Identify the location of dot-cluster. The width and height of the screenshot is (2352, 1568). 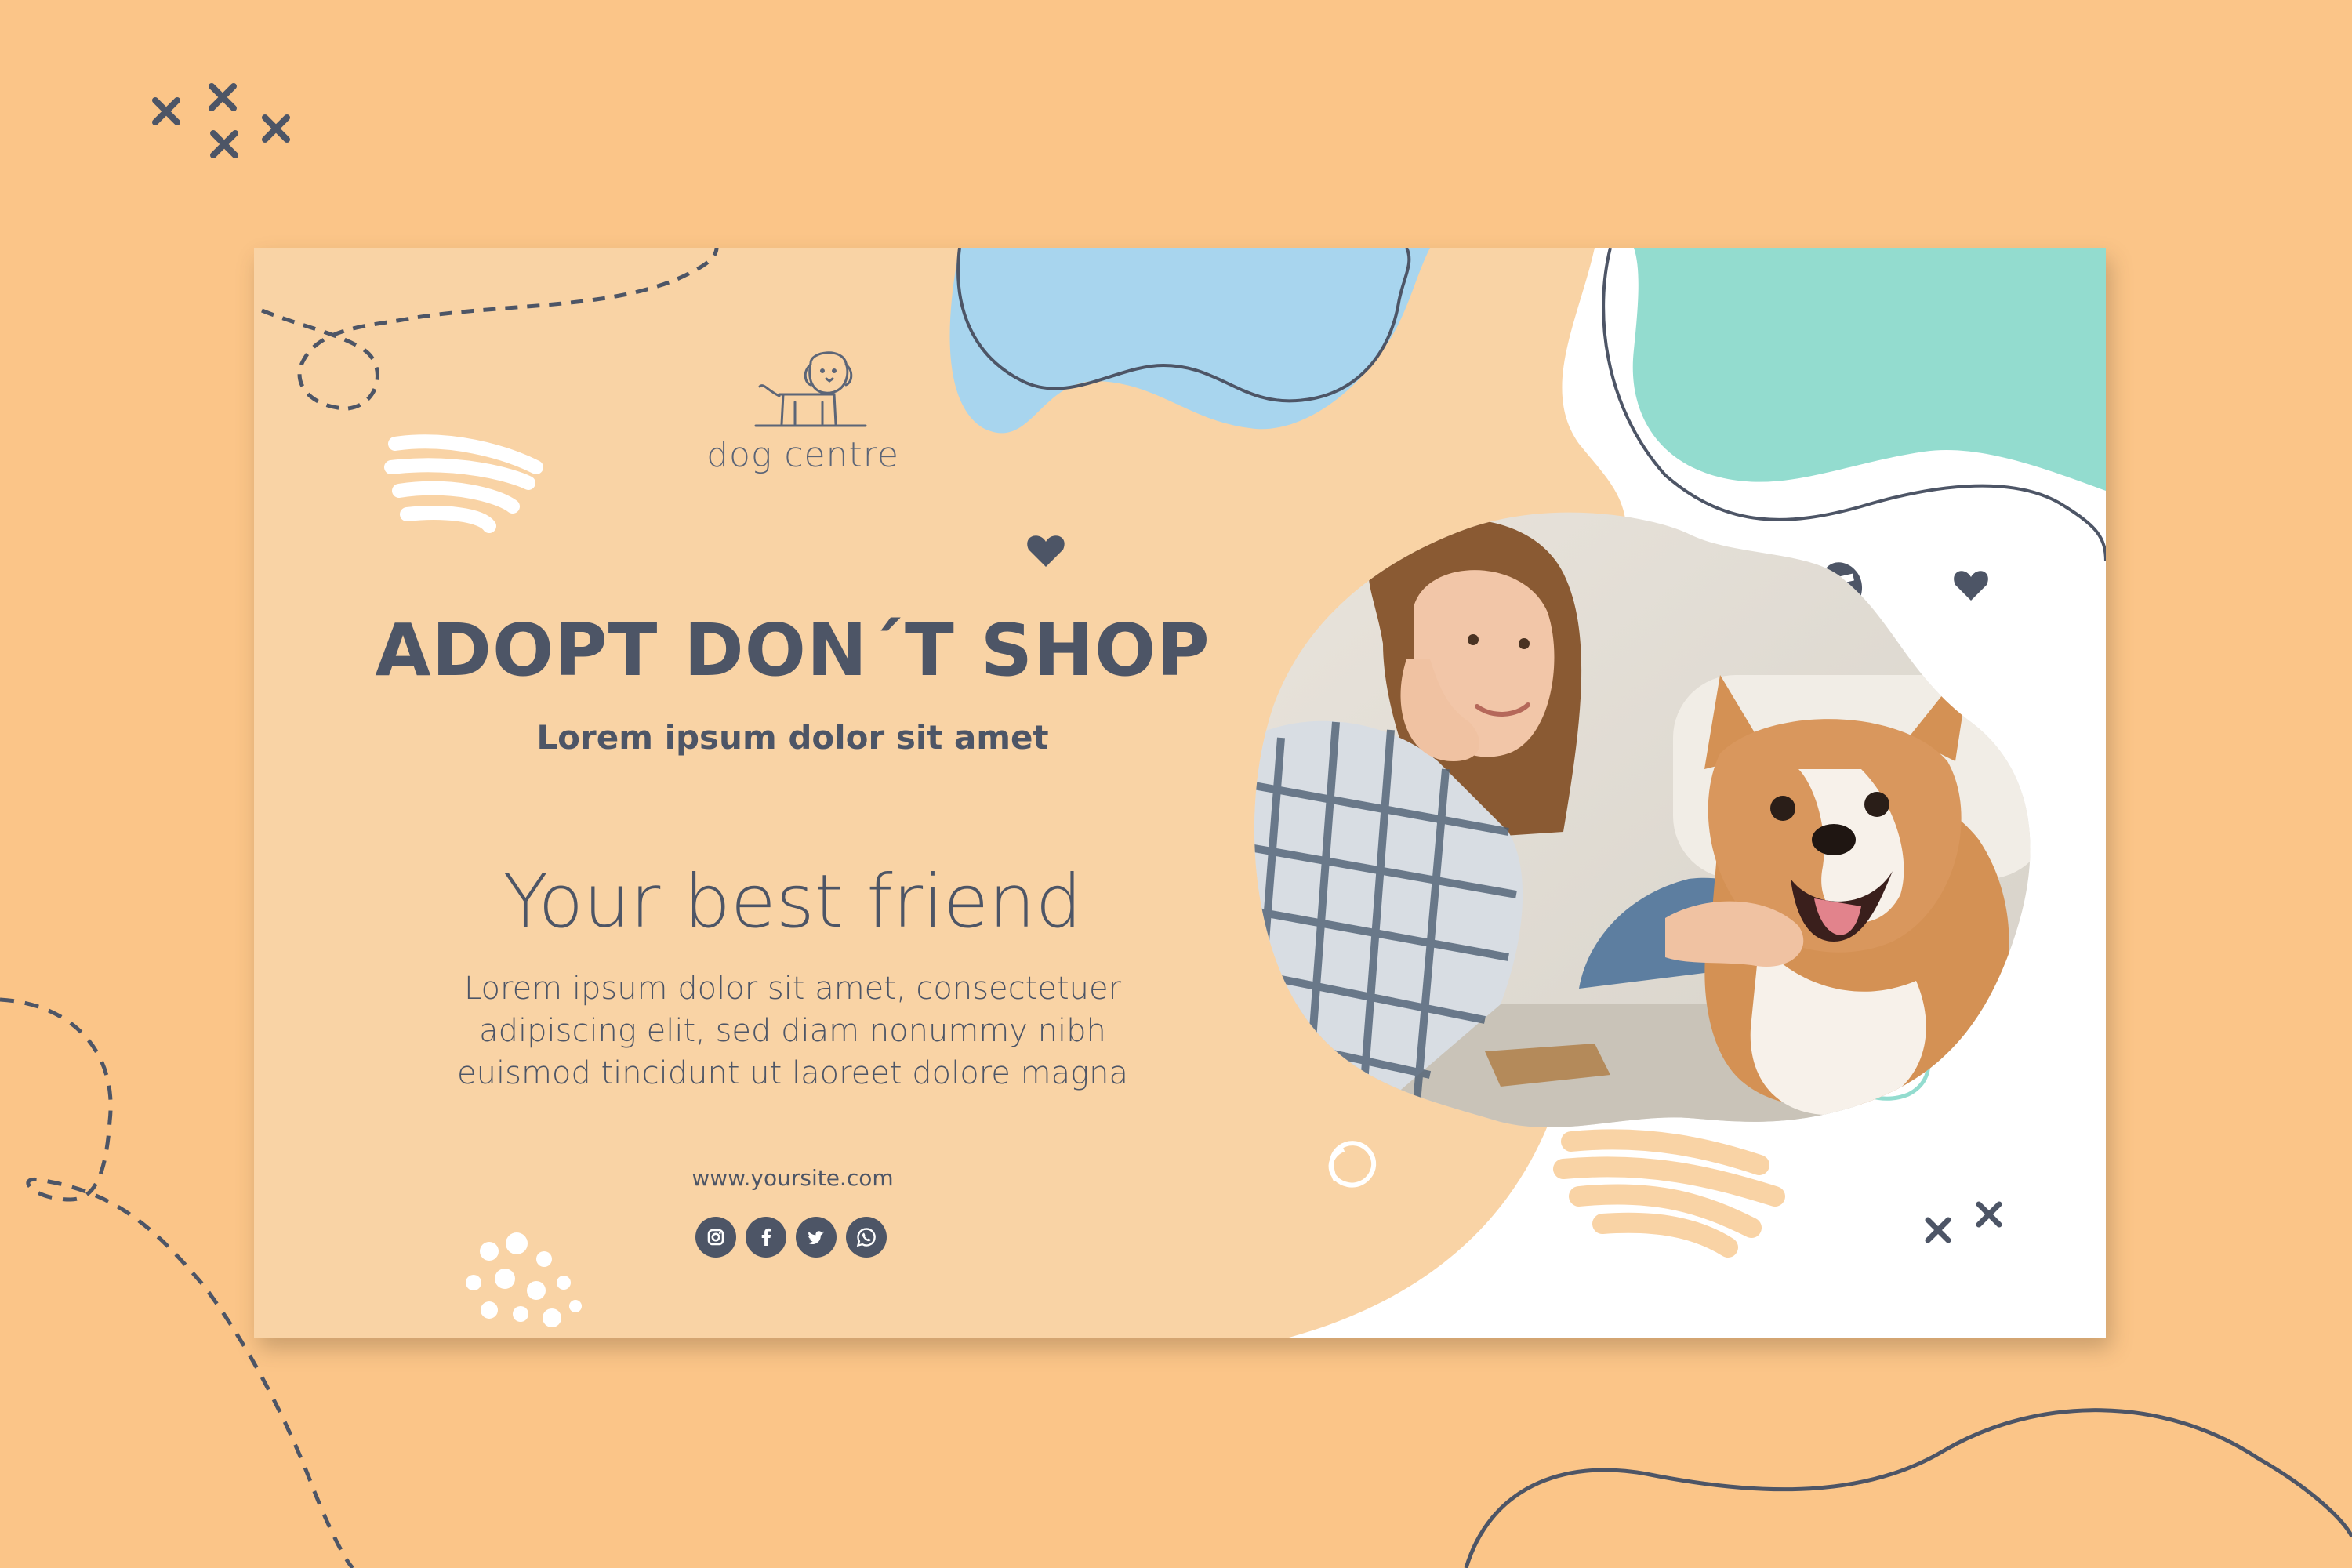
(524, 1279).